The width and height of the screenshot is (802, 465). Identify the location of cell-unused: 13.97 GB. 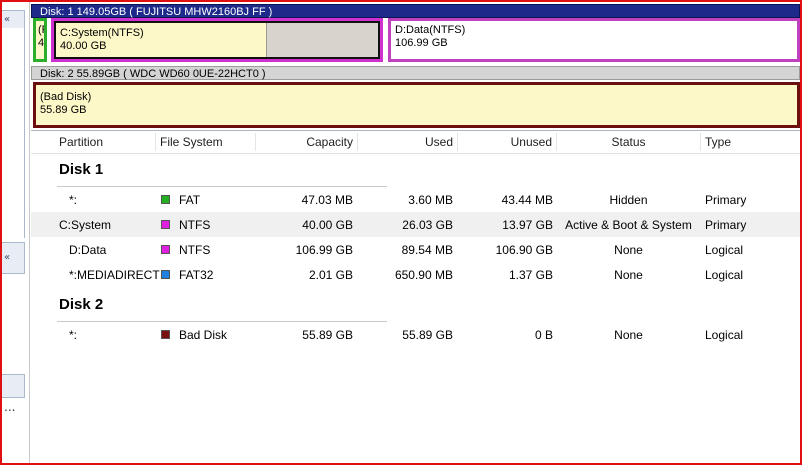
(527, 225).